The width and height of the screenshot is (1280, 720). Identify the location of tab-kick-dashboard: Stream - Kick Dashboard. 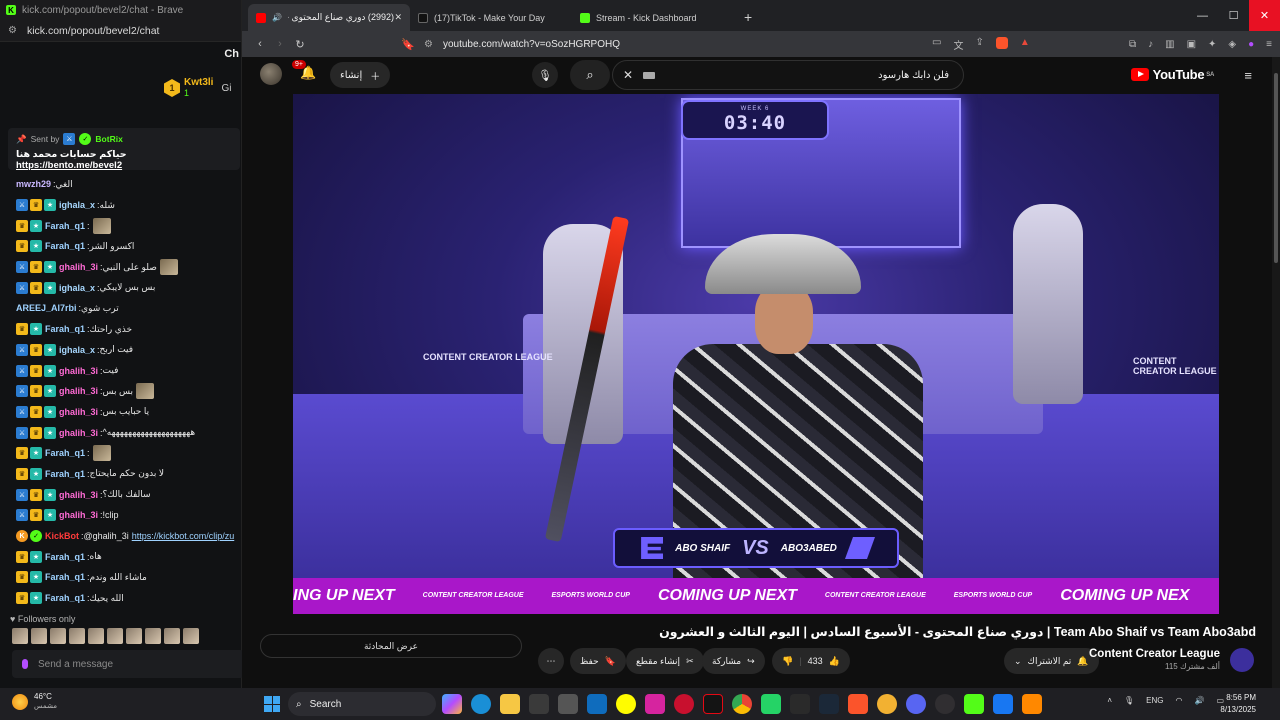
(653, 17).